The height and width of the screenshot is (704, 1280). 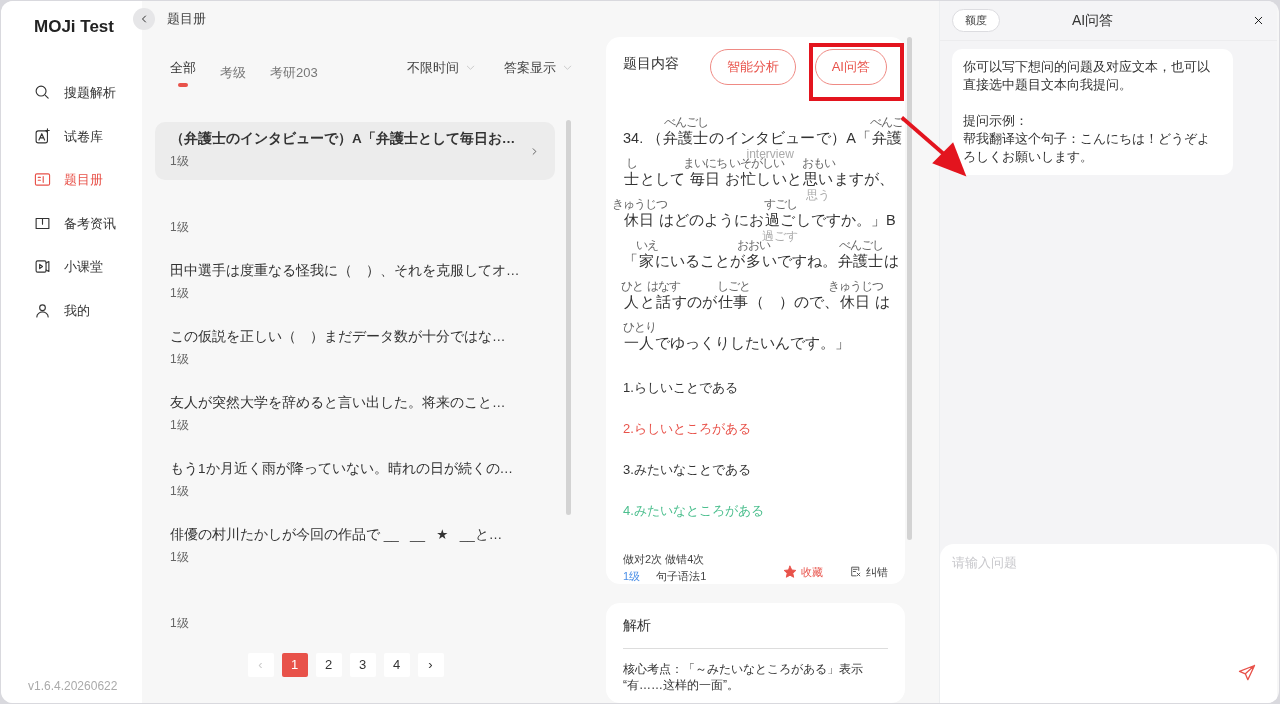 I want to click on question-text: 仕事, so click(x=733, y=302).